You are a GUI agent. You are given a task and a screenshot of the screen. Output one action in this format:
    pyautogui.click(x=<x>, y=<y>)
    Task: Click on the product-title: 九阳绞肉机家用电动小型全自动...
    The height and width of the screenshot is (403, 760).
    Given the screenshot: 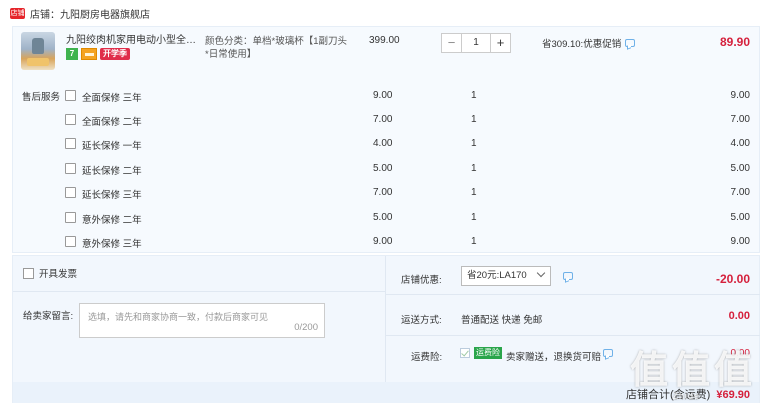 What is the action you would take?
    pyautogui.click(x=133, y=40)
    